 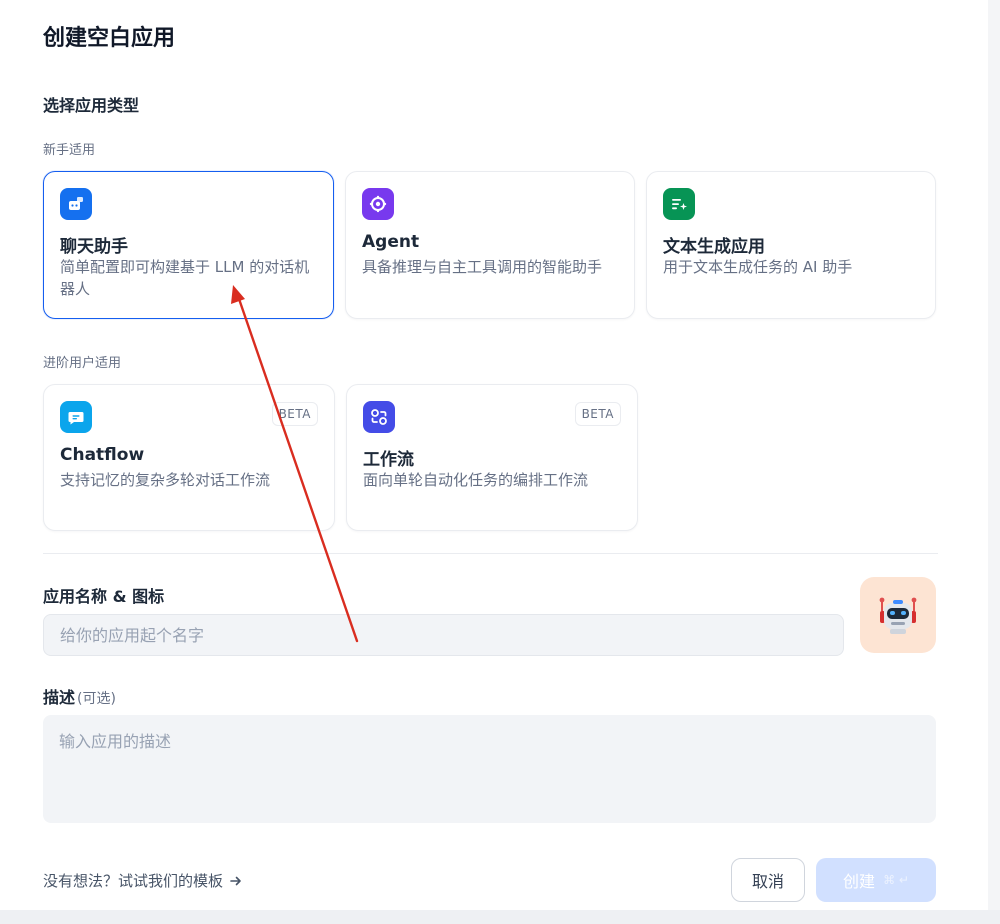 What do you see at coordinates (492, 457) in the screenshot?
I see `app-type-card-workflow: BETA 工作流 面向单轮自动化任务的编排工作流` at bounding box center [492, 457].